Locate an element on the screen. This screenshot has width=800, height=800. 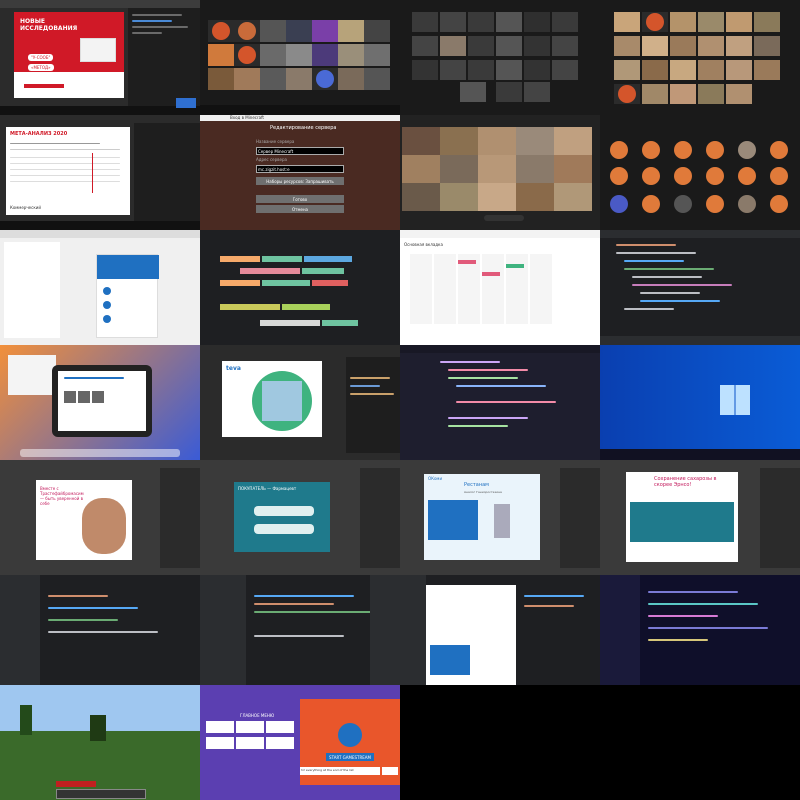
teva-logo: teva is located at coordinates (233, 368).